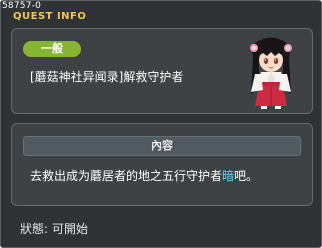  I want to click on quest-category-badge: 一般, so click(52, 49).